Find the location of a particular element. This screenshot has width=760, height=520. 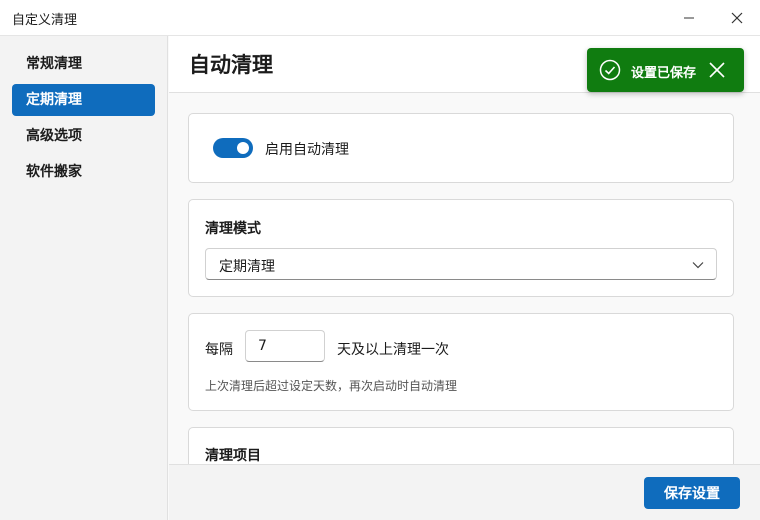

clean-mode-selected-value: 定期清理 is located at coordinates (247, 267).